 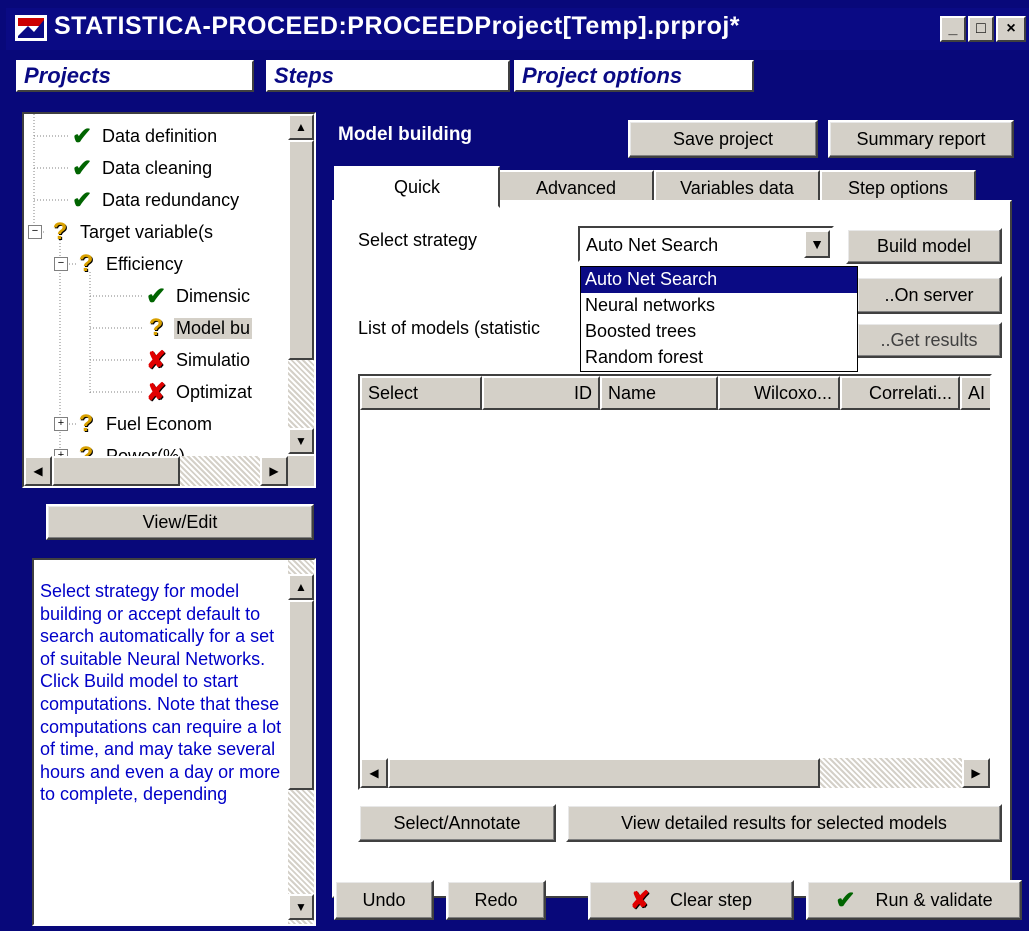 What do you see at coordinates (723, 139) in the screenshot?
I see `save-project-button: Save project` at bounding box center [723, 139].